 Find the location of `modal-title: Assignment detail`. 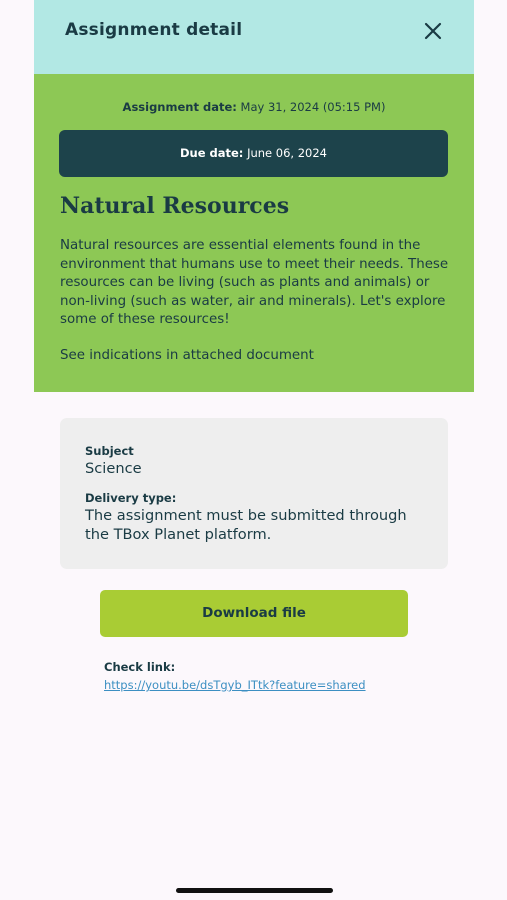

modal-title: Assignment detail is located at coordinates (154, 30).